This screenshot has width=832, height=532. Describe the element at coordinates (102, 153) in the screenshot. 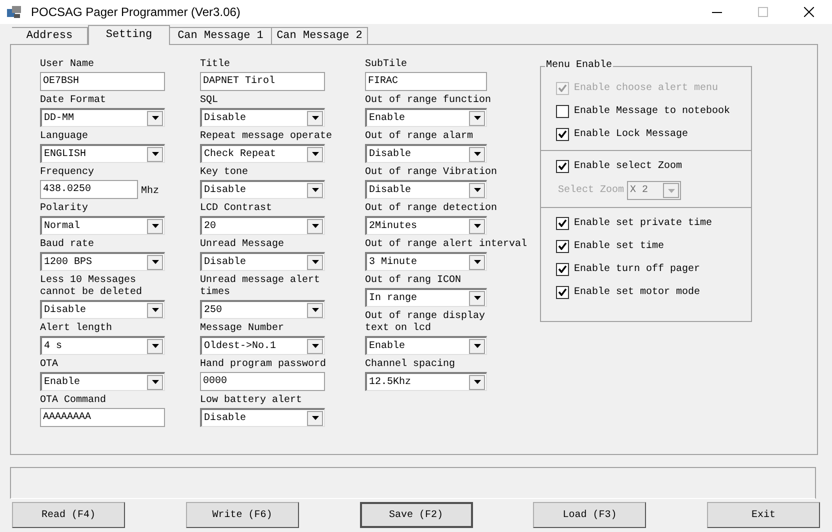

I see `dropdown: ENGLISH` at that location.